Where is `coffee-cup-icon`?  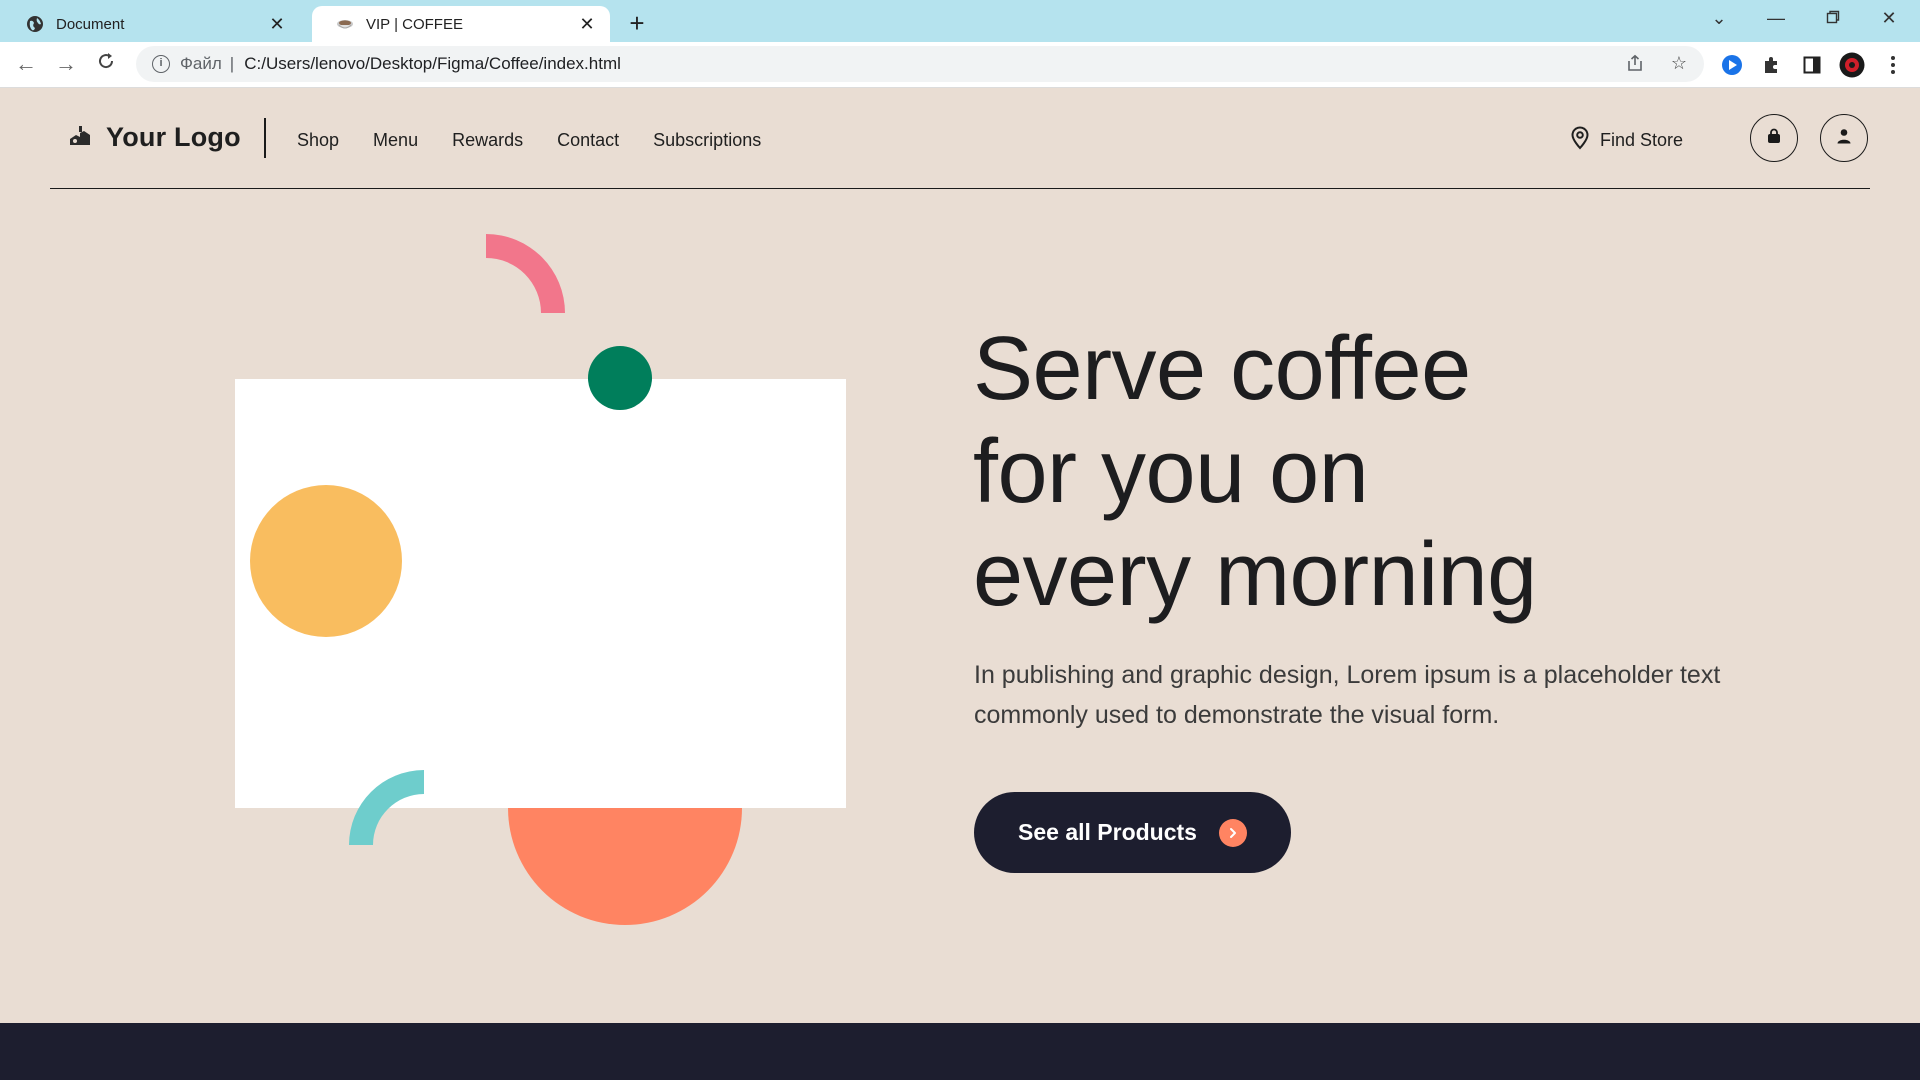
coffee-cup-icon is located at coordinates (345, 24).